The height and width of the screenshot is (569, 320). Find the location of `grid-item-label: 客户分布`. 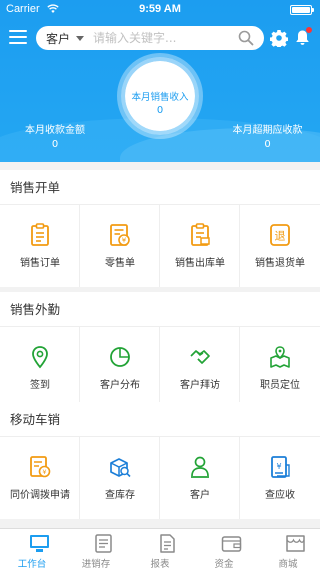

grid-item-label: 客户分布 is located at coordinates (120, 385).